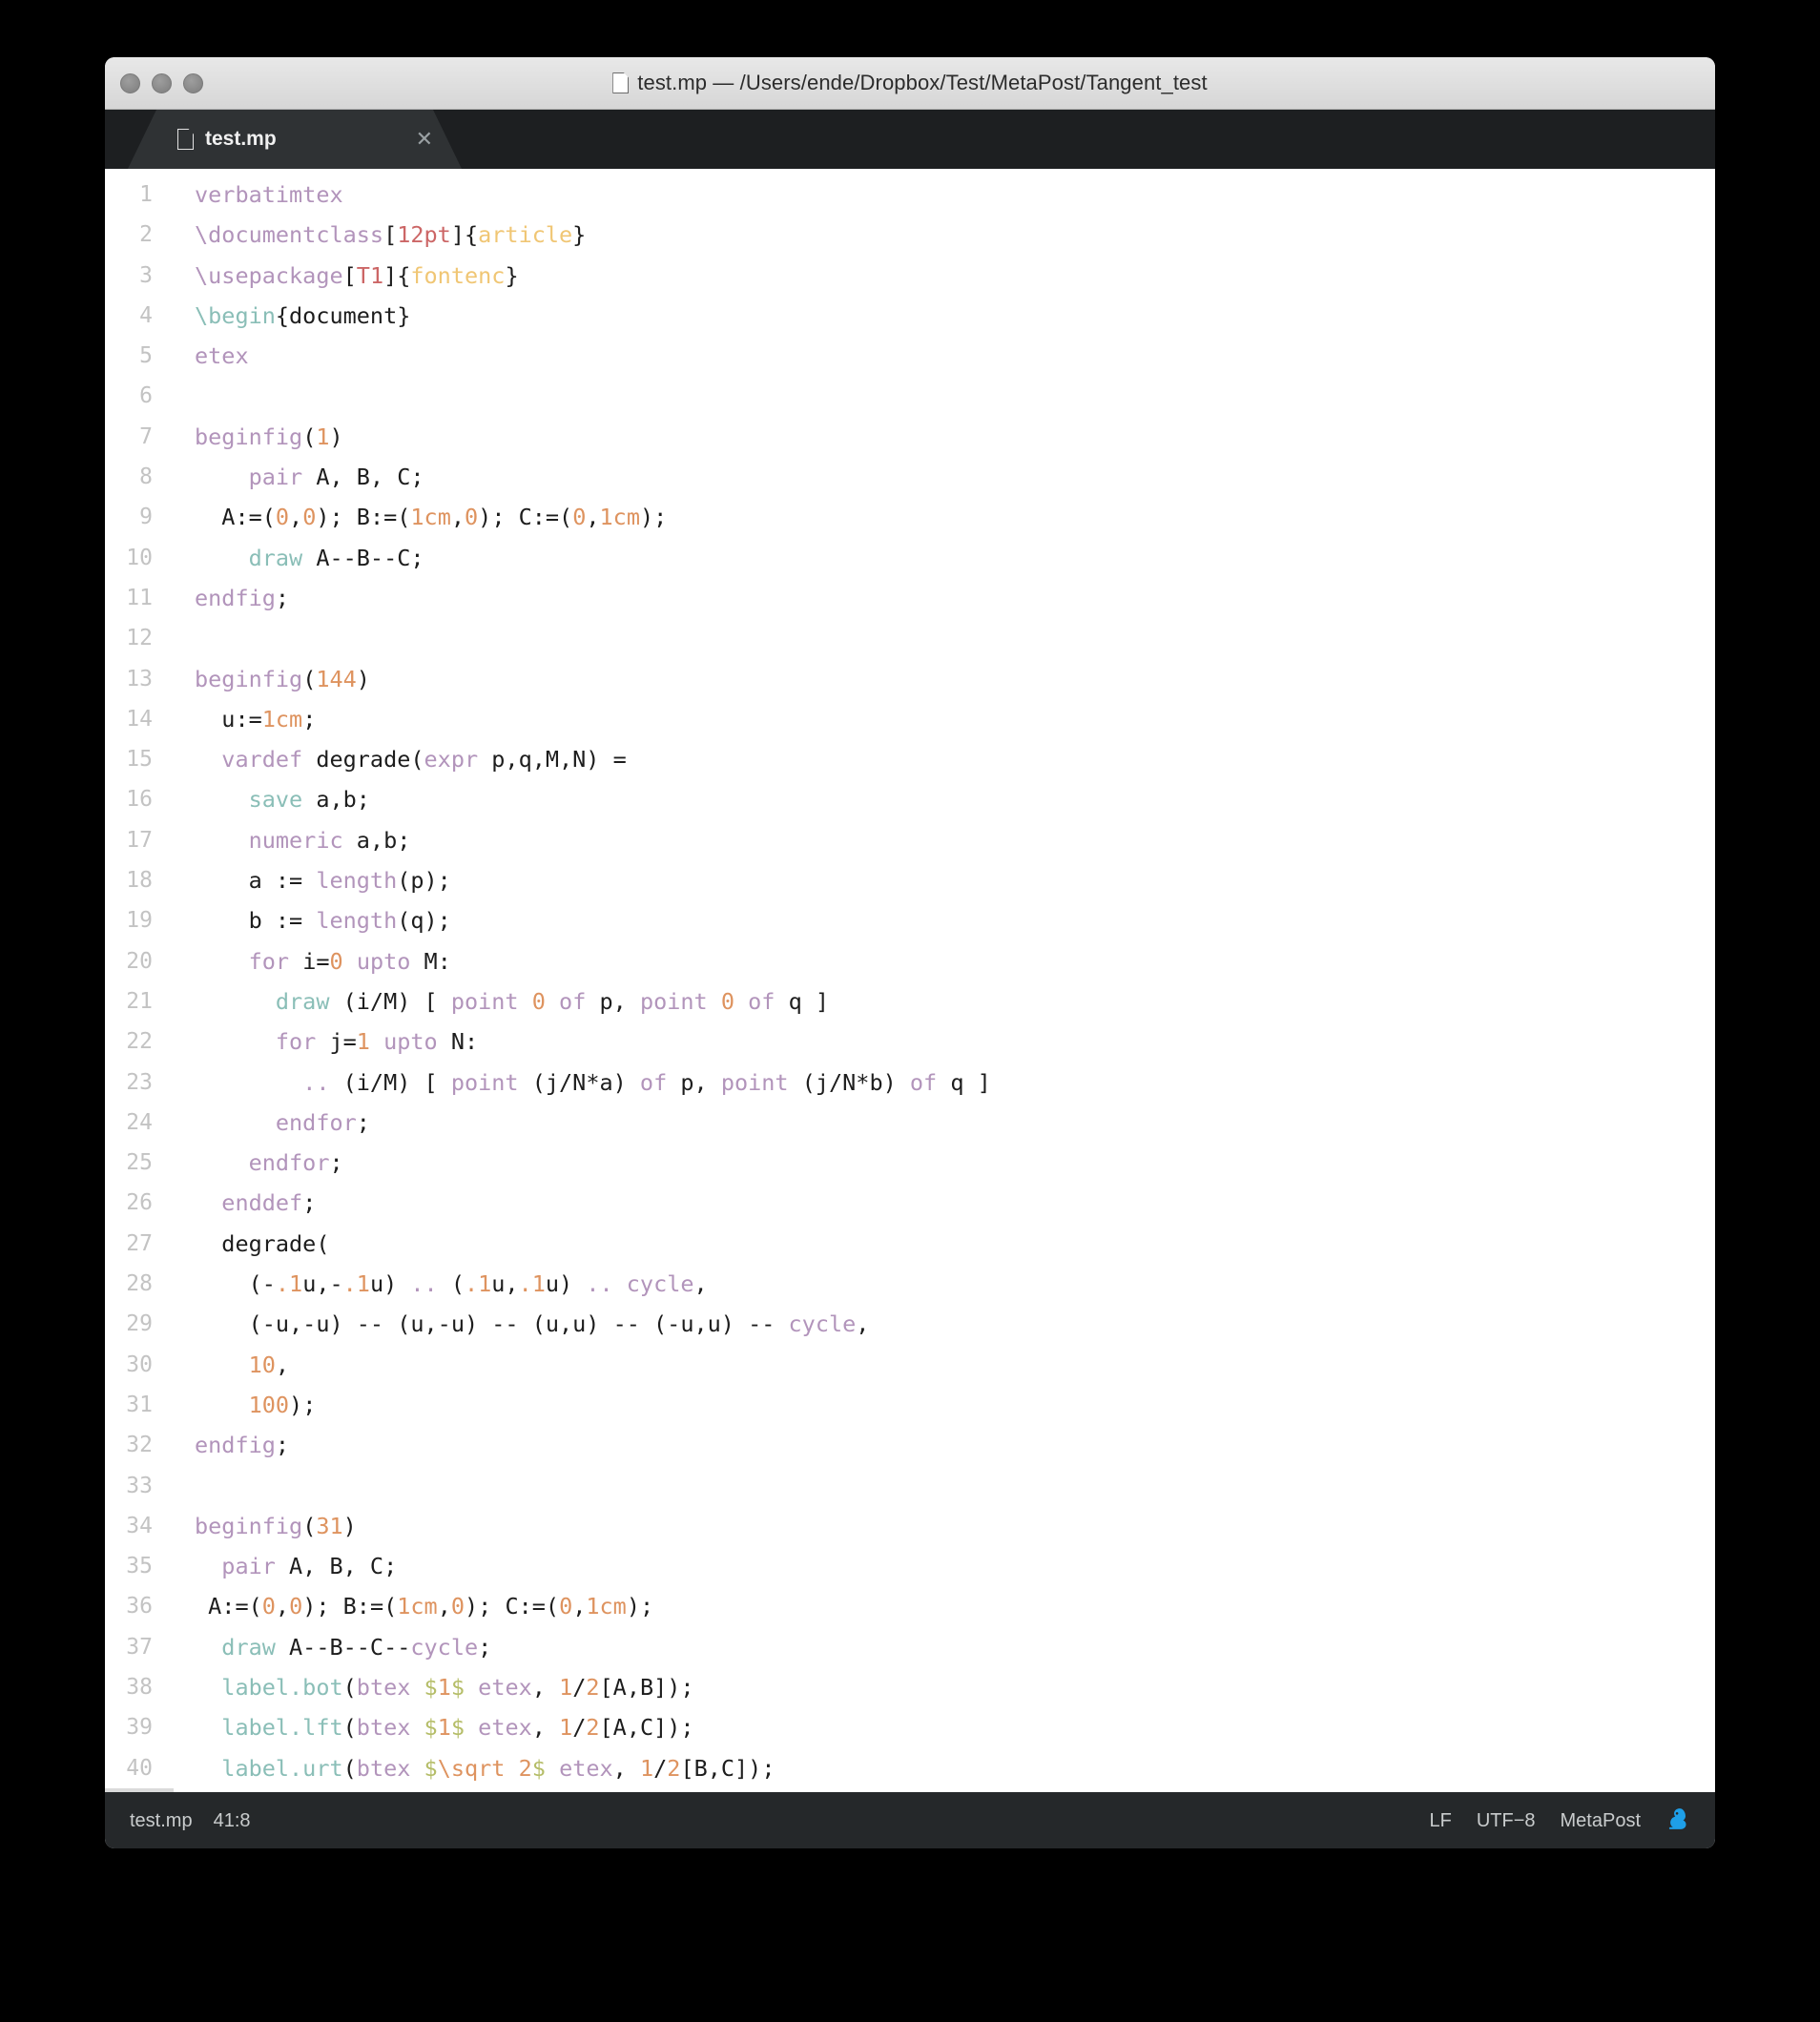  I want to click on code-line: 14 u:=1cm;, so click(910, 719).